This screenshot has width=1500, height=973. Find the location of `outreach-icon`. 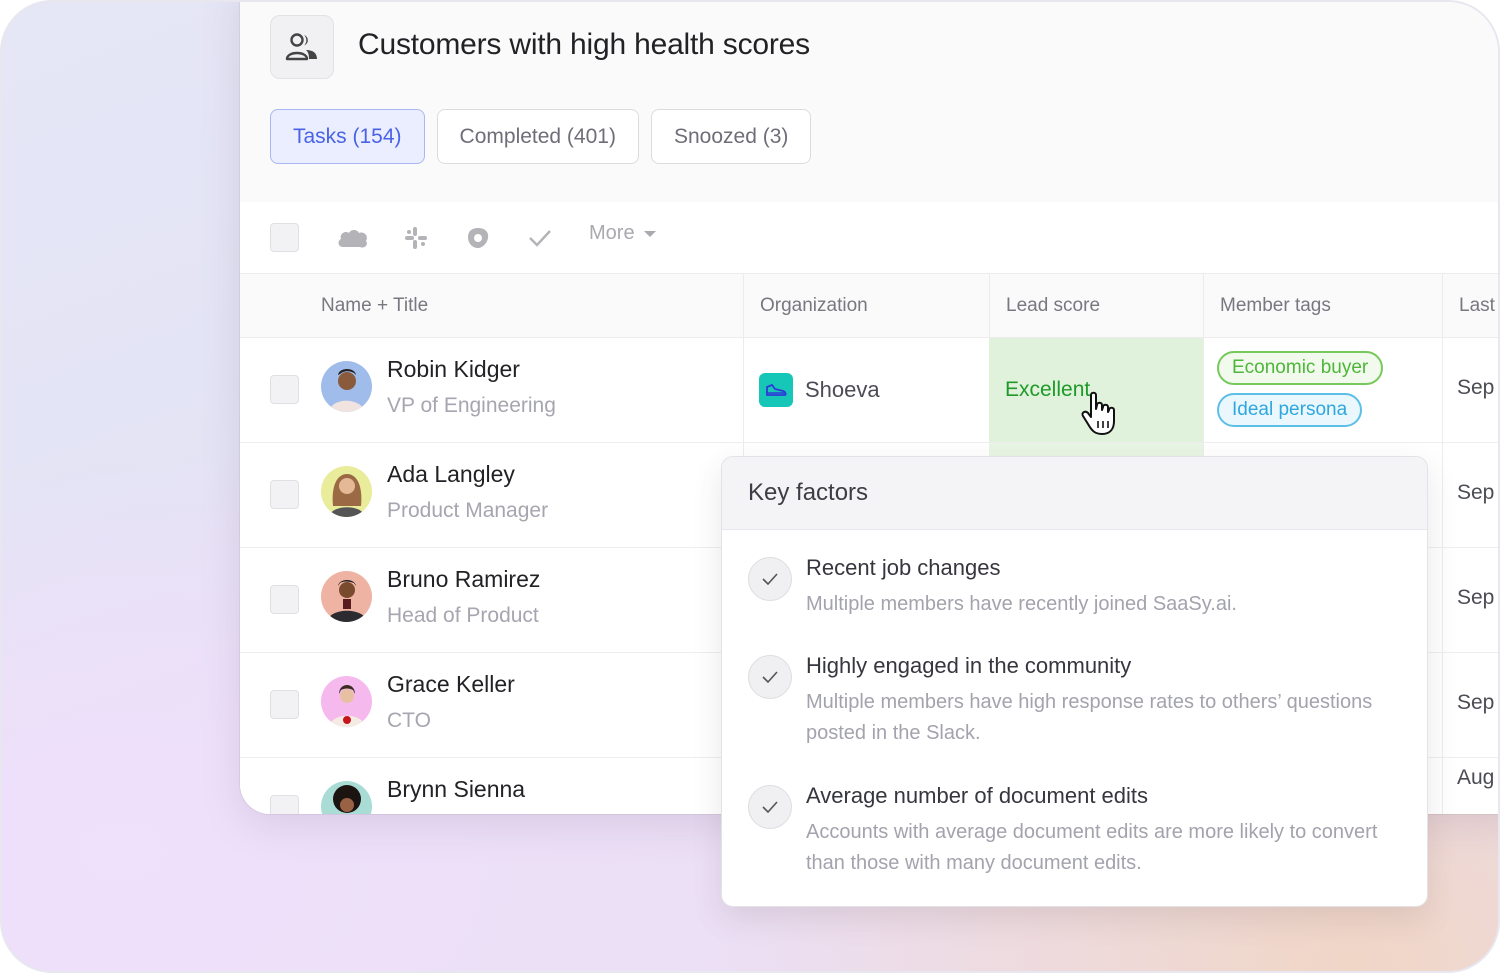

outreach-icon is located at coordinates (478, 238).